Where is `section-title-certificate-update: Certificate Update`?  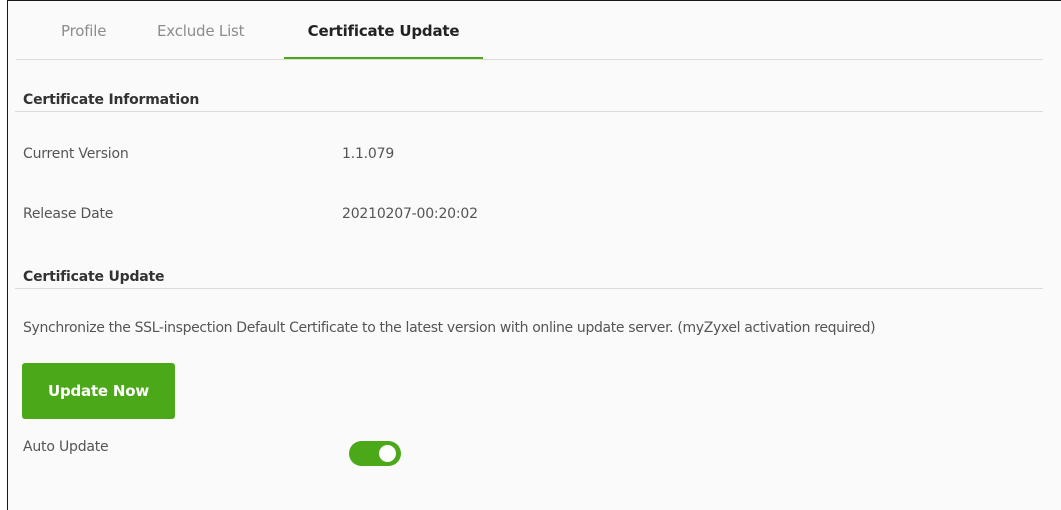 section-title-certificate-update: Certificate Update is located at coordinates (94, 277).